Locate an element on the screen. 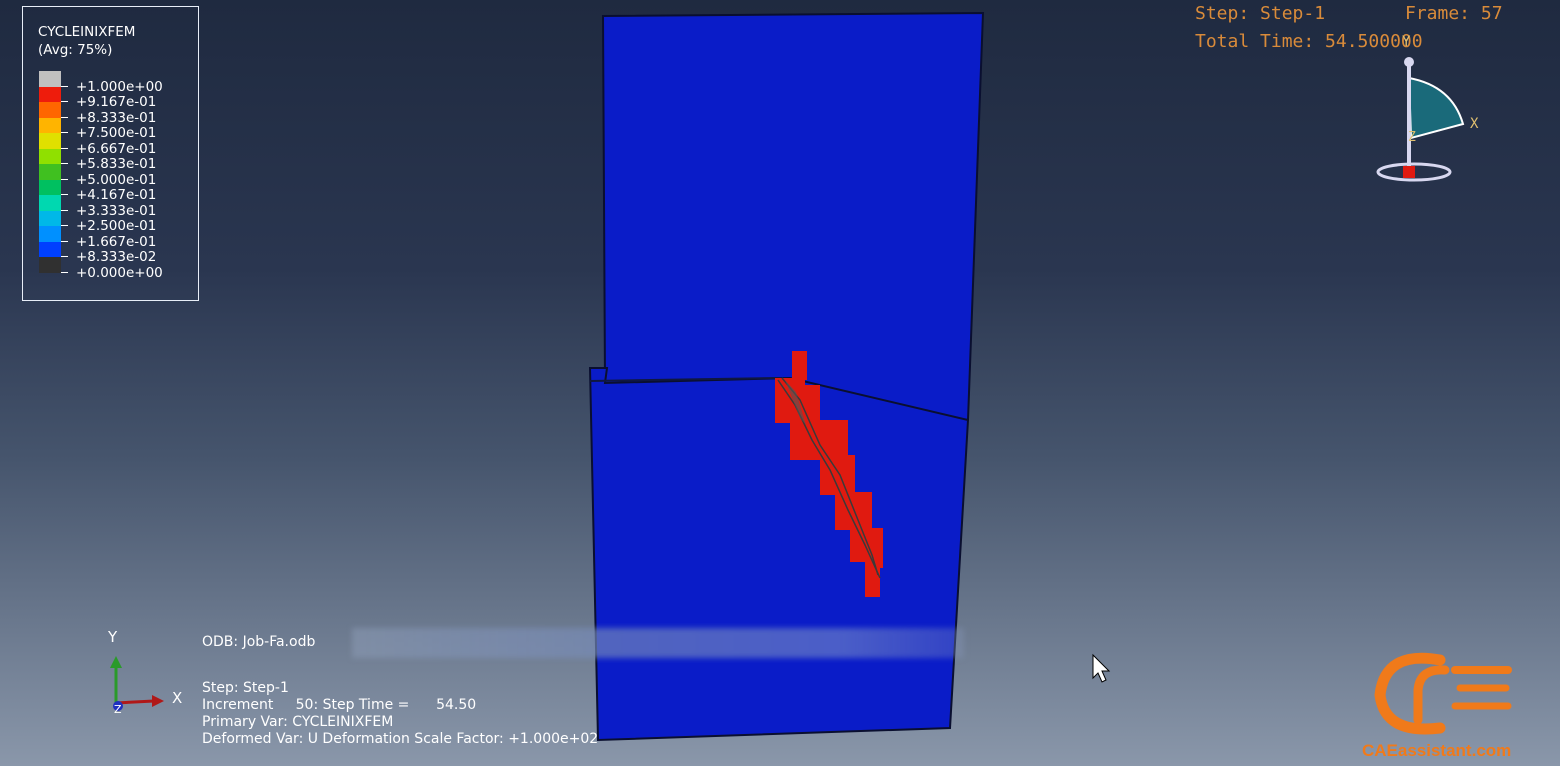  axis-y-label: Y is located at coordinates (113, 637).